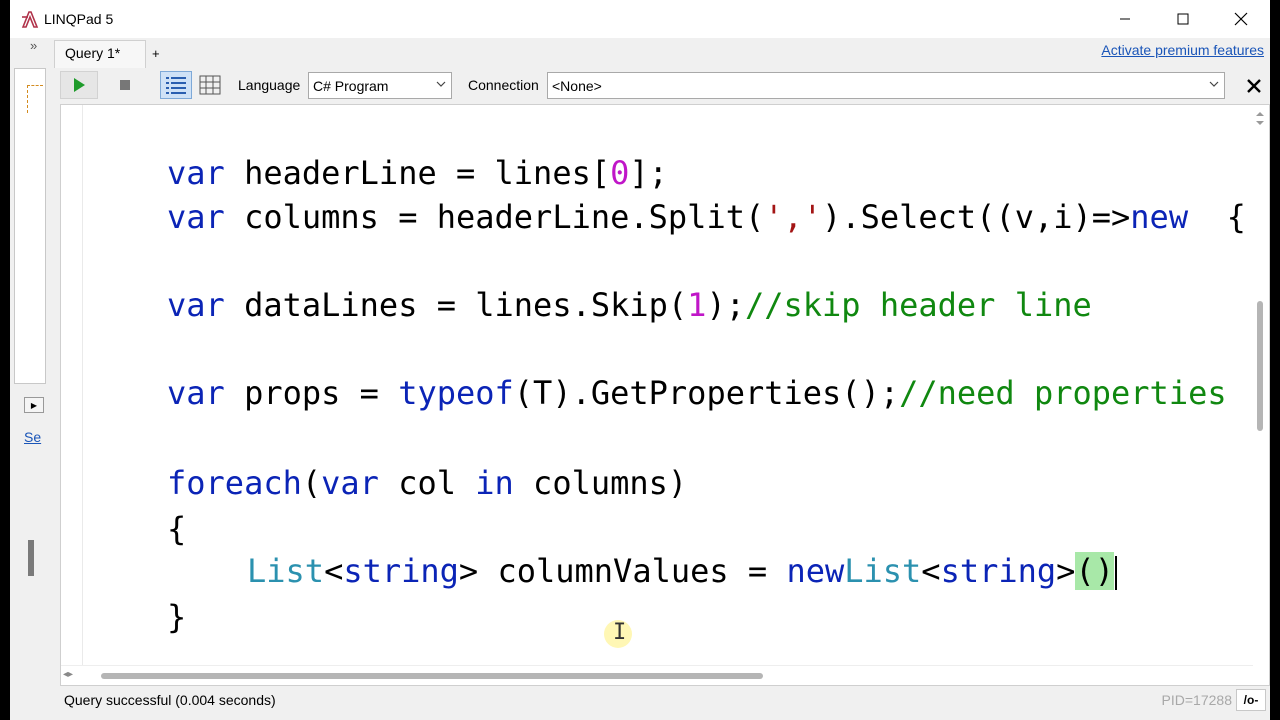 The width and height of the screenshot is (1280, 720). Describe the element at coordinates (1196, 700) in the screenshot. I see `process-id: PID=17288` at that location.